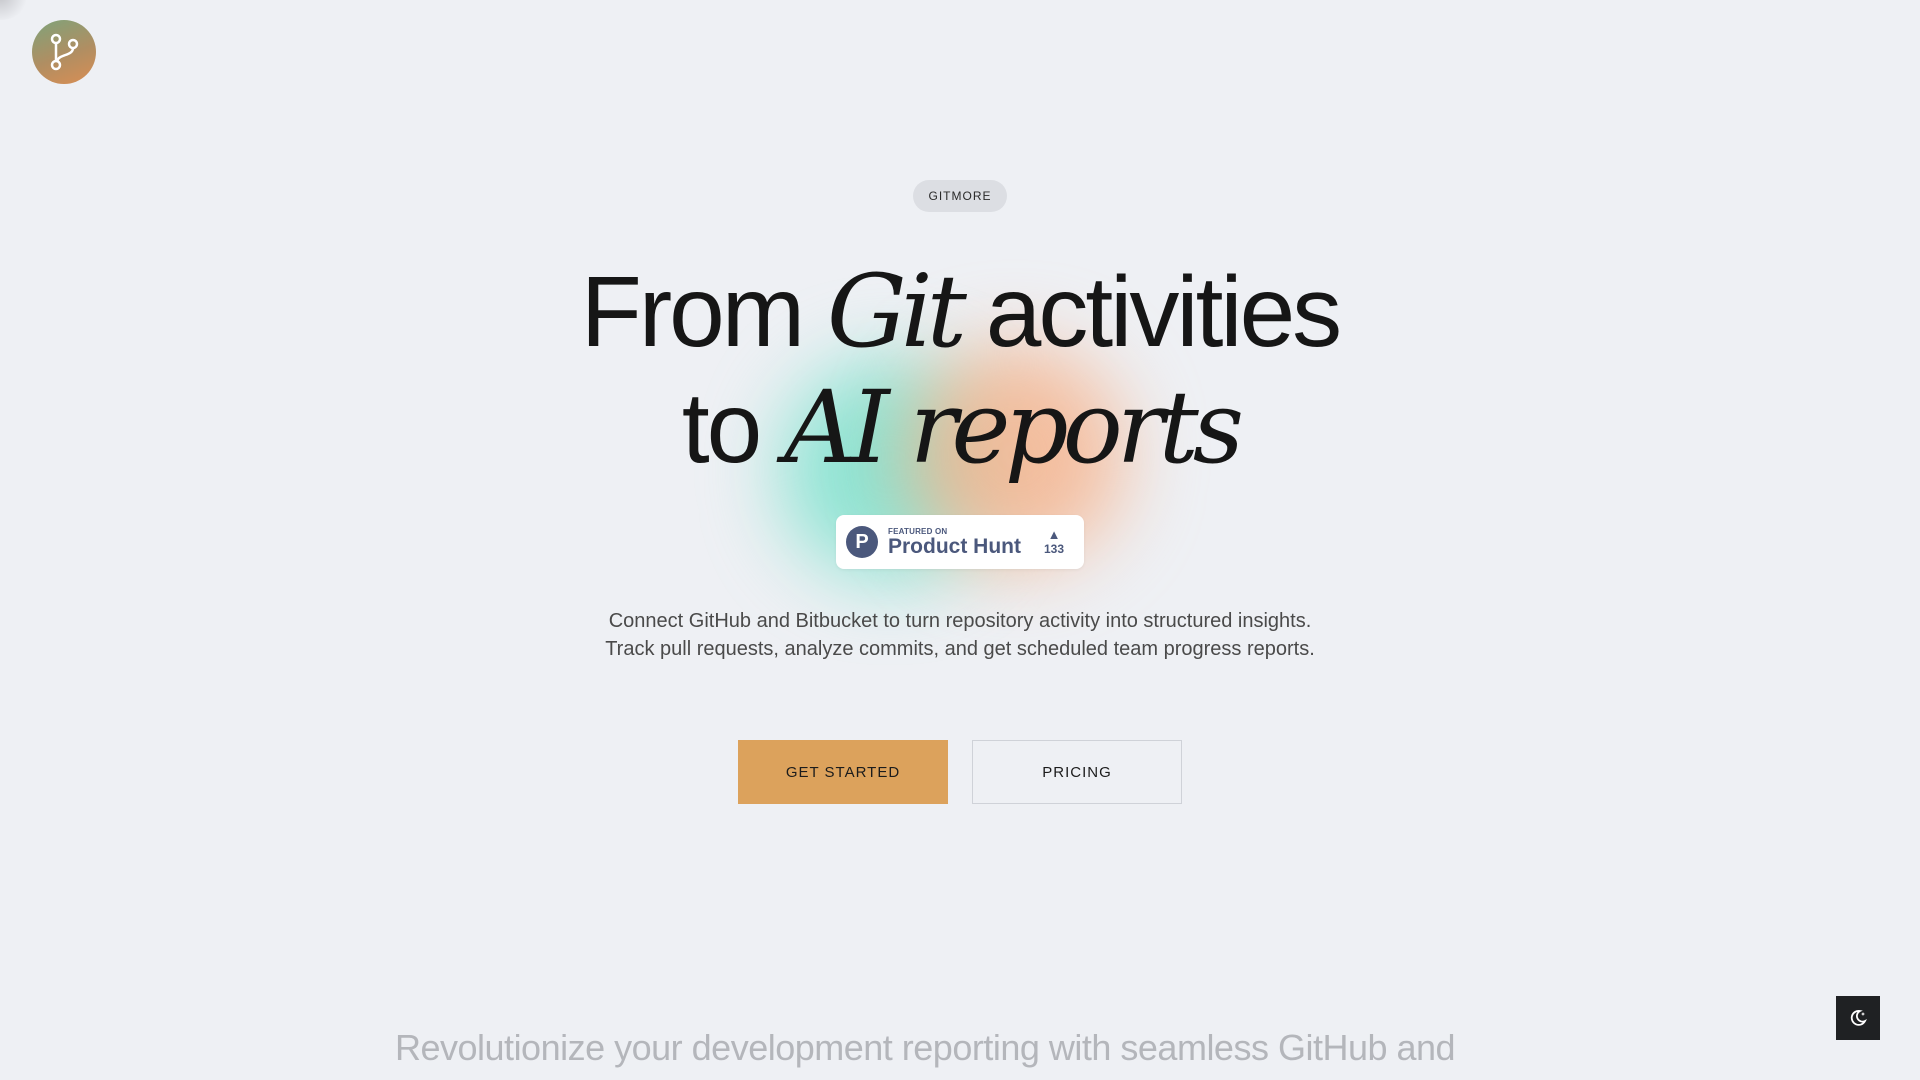  Describe the element at coordinates (1151, 312) in the screenshot. I see `headline-text: activities` at that location.